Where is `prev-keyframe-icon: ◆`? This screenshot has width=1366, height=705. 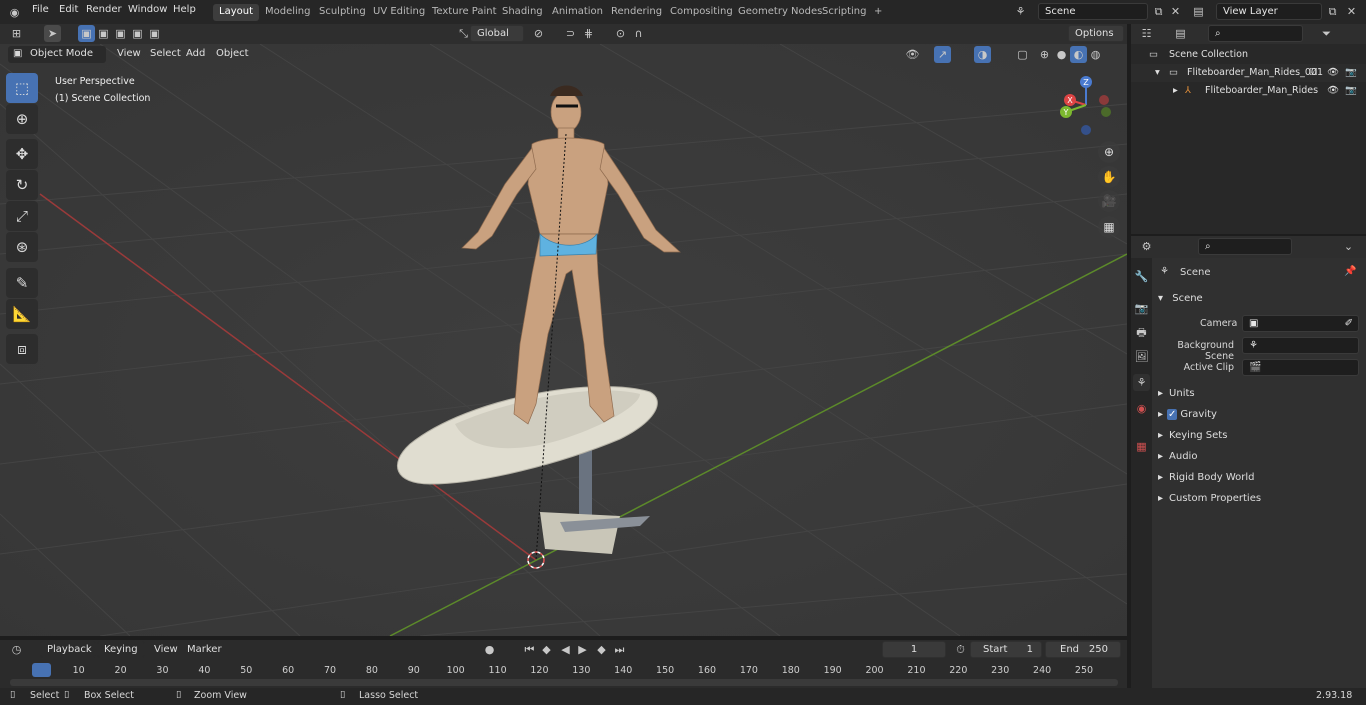 prev-keyframe-icon: ◆ is located at coordinates (546, 649).